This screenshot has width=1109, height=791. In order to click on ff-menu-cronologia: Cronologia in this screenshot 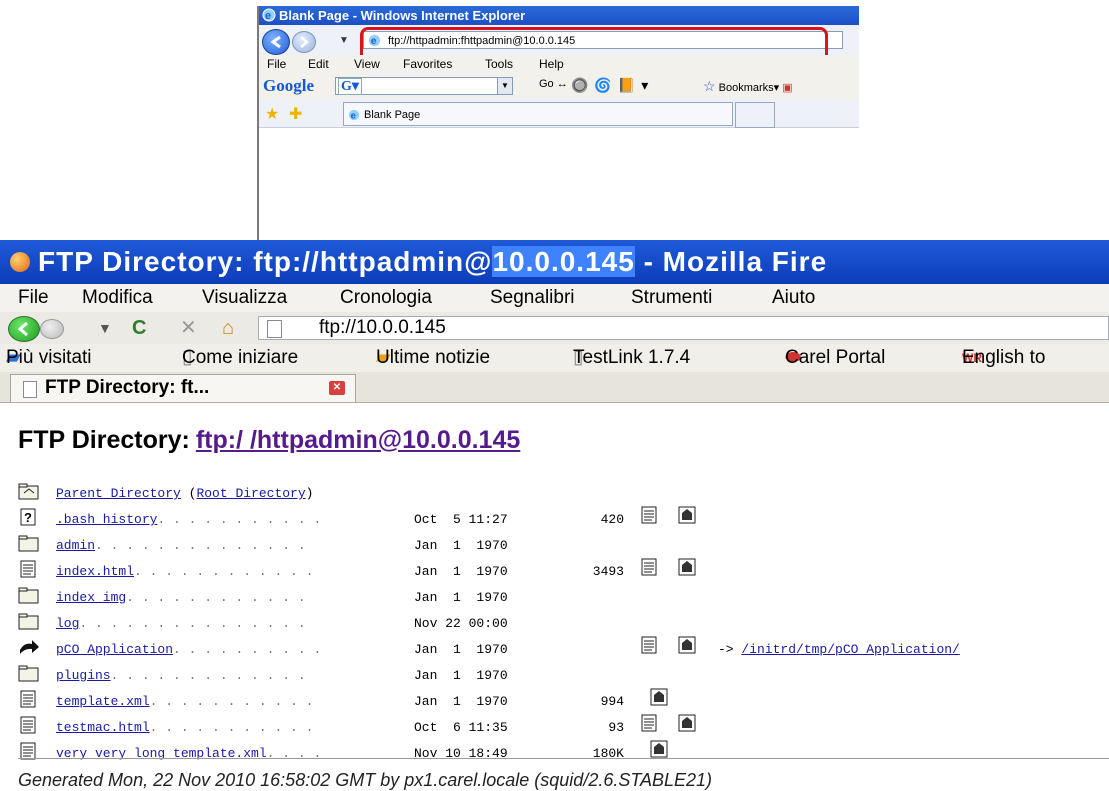, I will do `click(386, 298)`.